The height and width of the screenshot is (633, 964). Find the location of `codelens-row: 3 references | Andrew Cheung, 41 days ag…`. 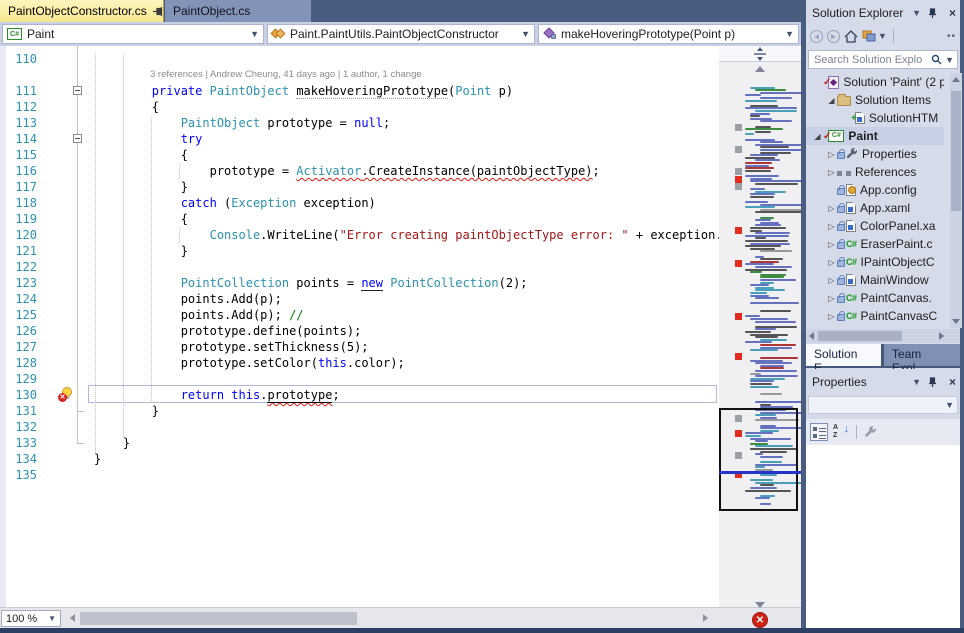

codelens-row: 3 references | Andrew Cheung, 41 days ag… is located at coordinates (360, 75).